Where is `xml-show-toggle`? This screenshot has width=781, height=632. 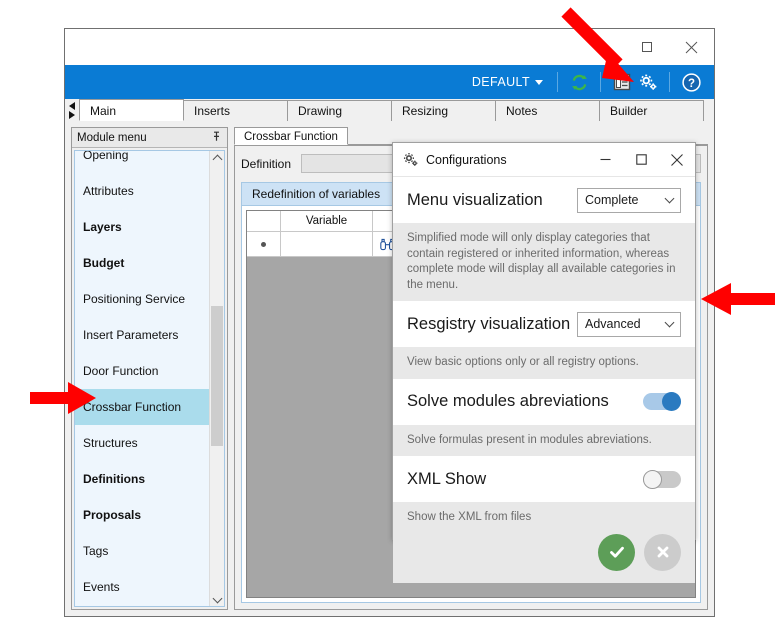 xml-show-toggle is located at coordinates (662, 479).